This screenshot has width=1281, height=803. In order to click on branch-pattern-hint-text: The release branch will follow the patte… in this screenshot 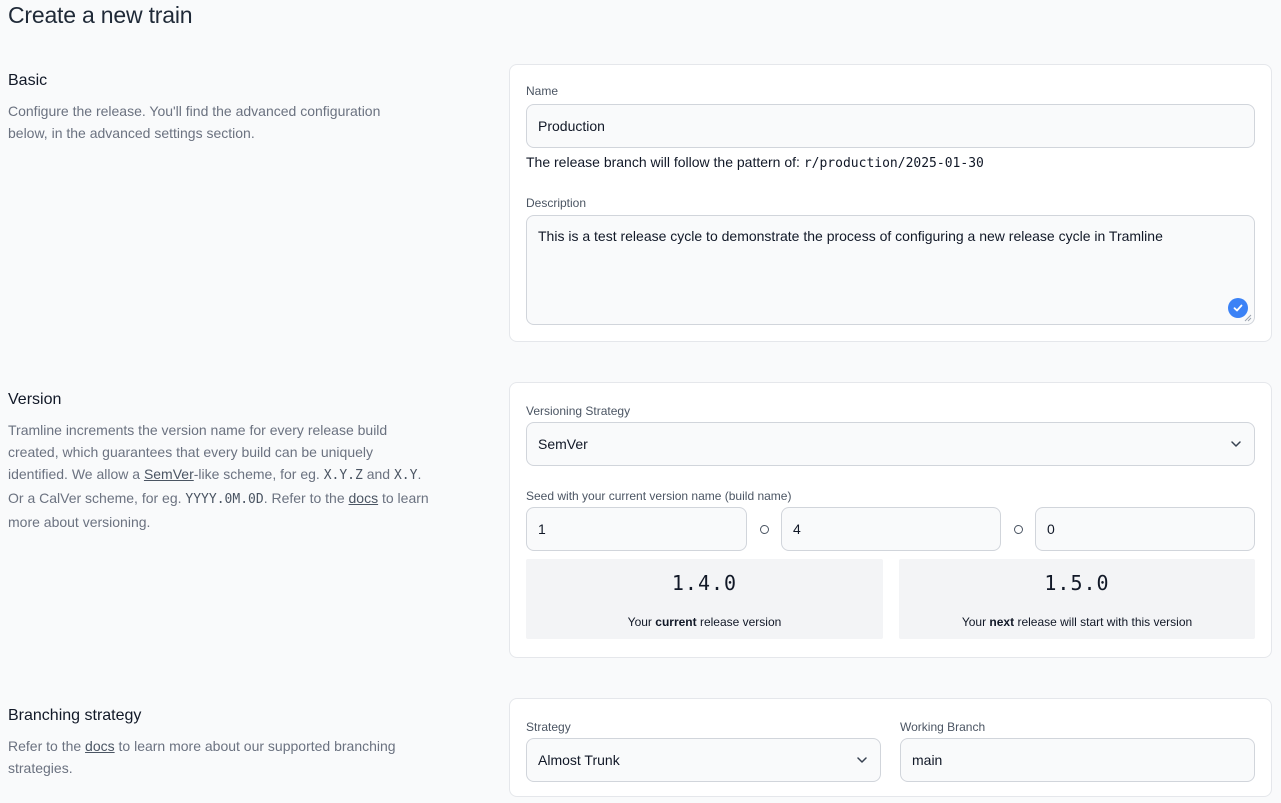, I will do `click(663, 162)`.